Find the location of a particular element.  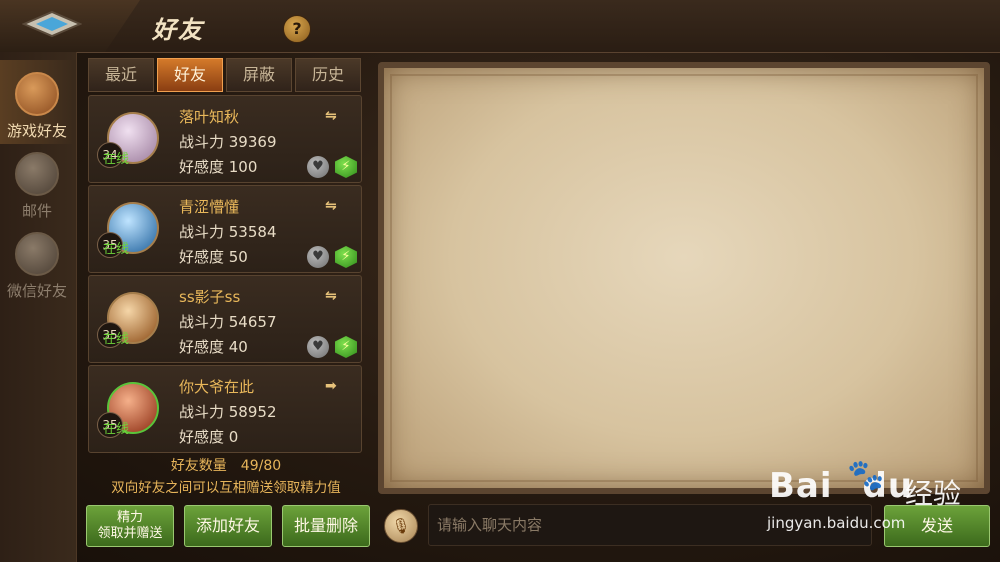

friend-count: 好友数量 49/80 is located at coordinates (226, 466).